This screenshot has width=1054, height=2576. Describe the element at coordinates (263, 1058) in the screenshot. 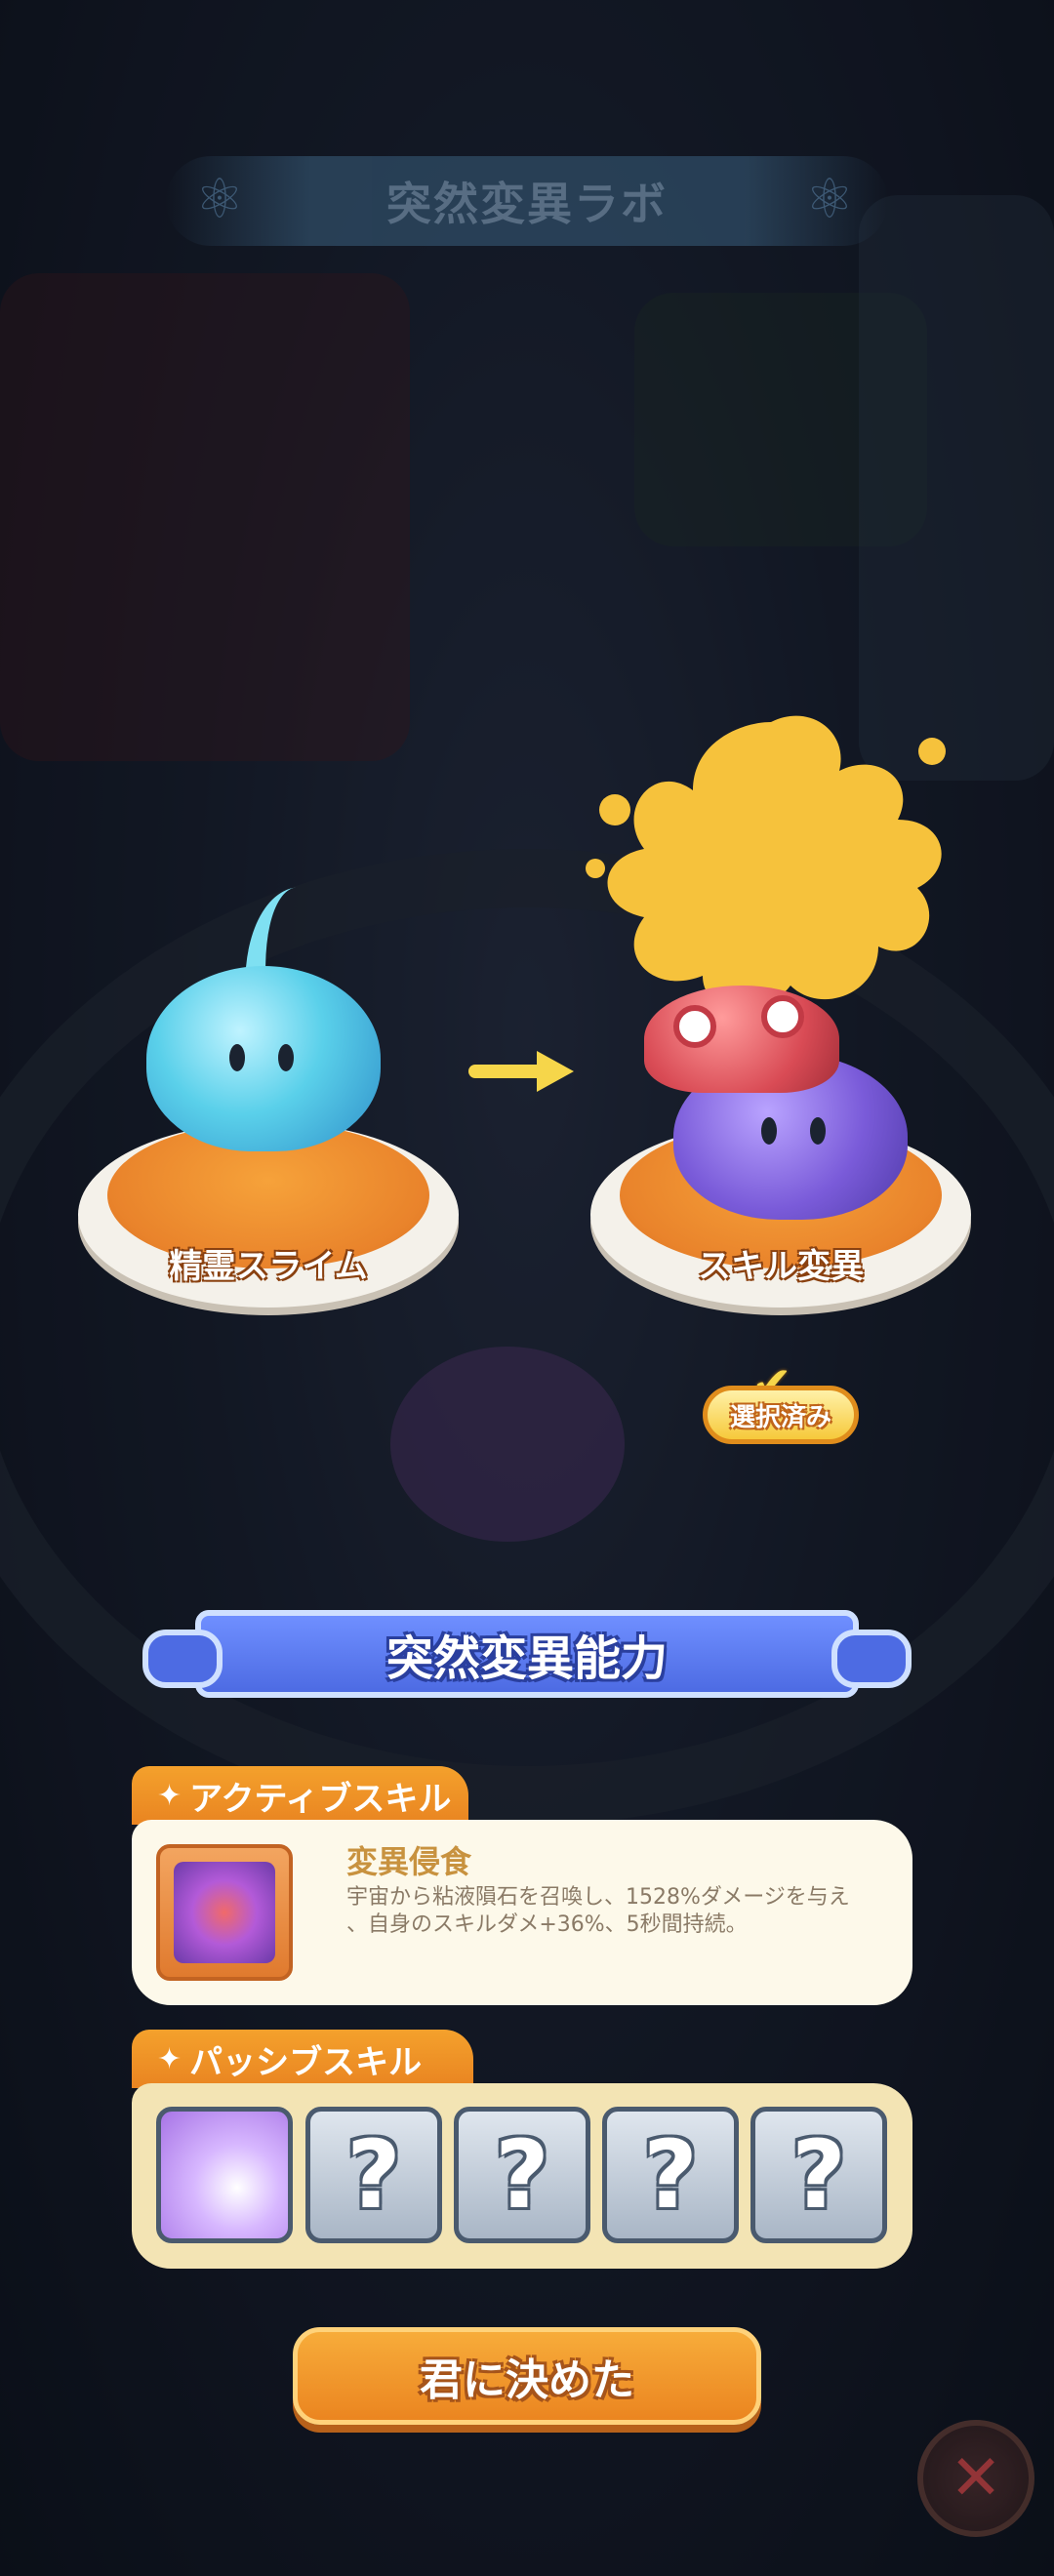

I see `spirit-slime` at that location.